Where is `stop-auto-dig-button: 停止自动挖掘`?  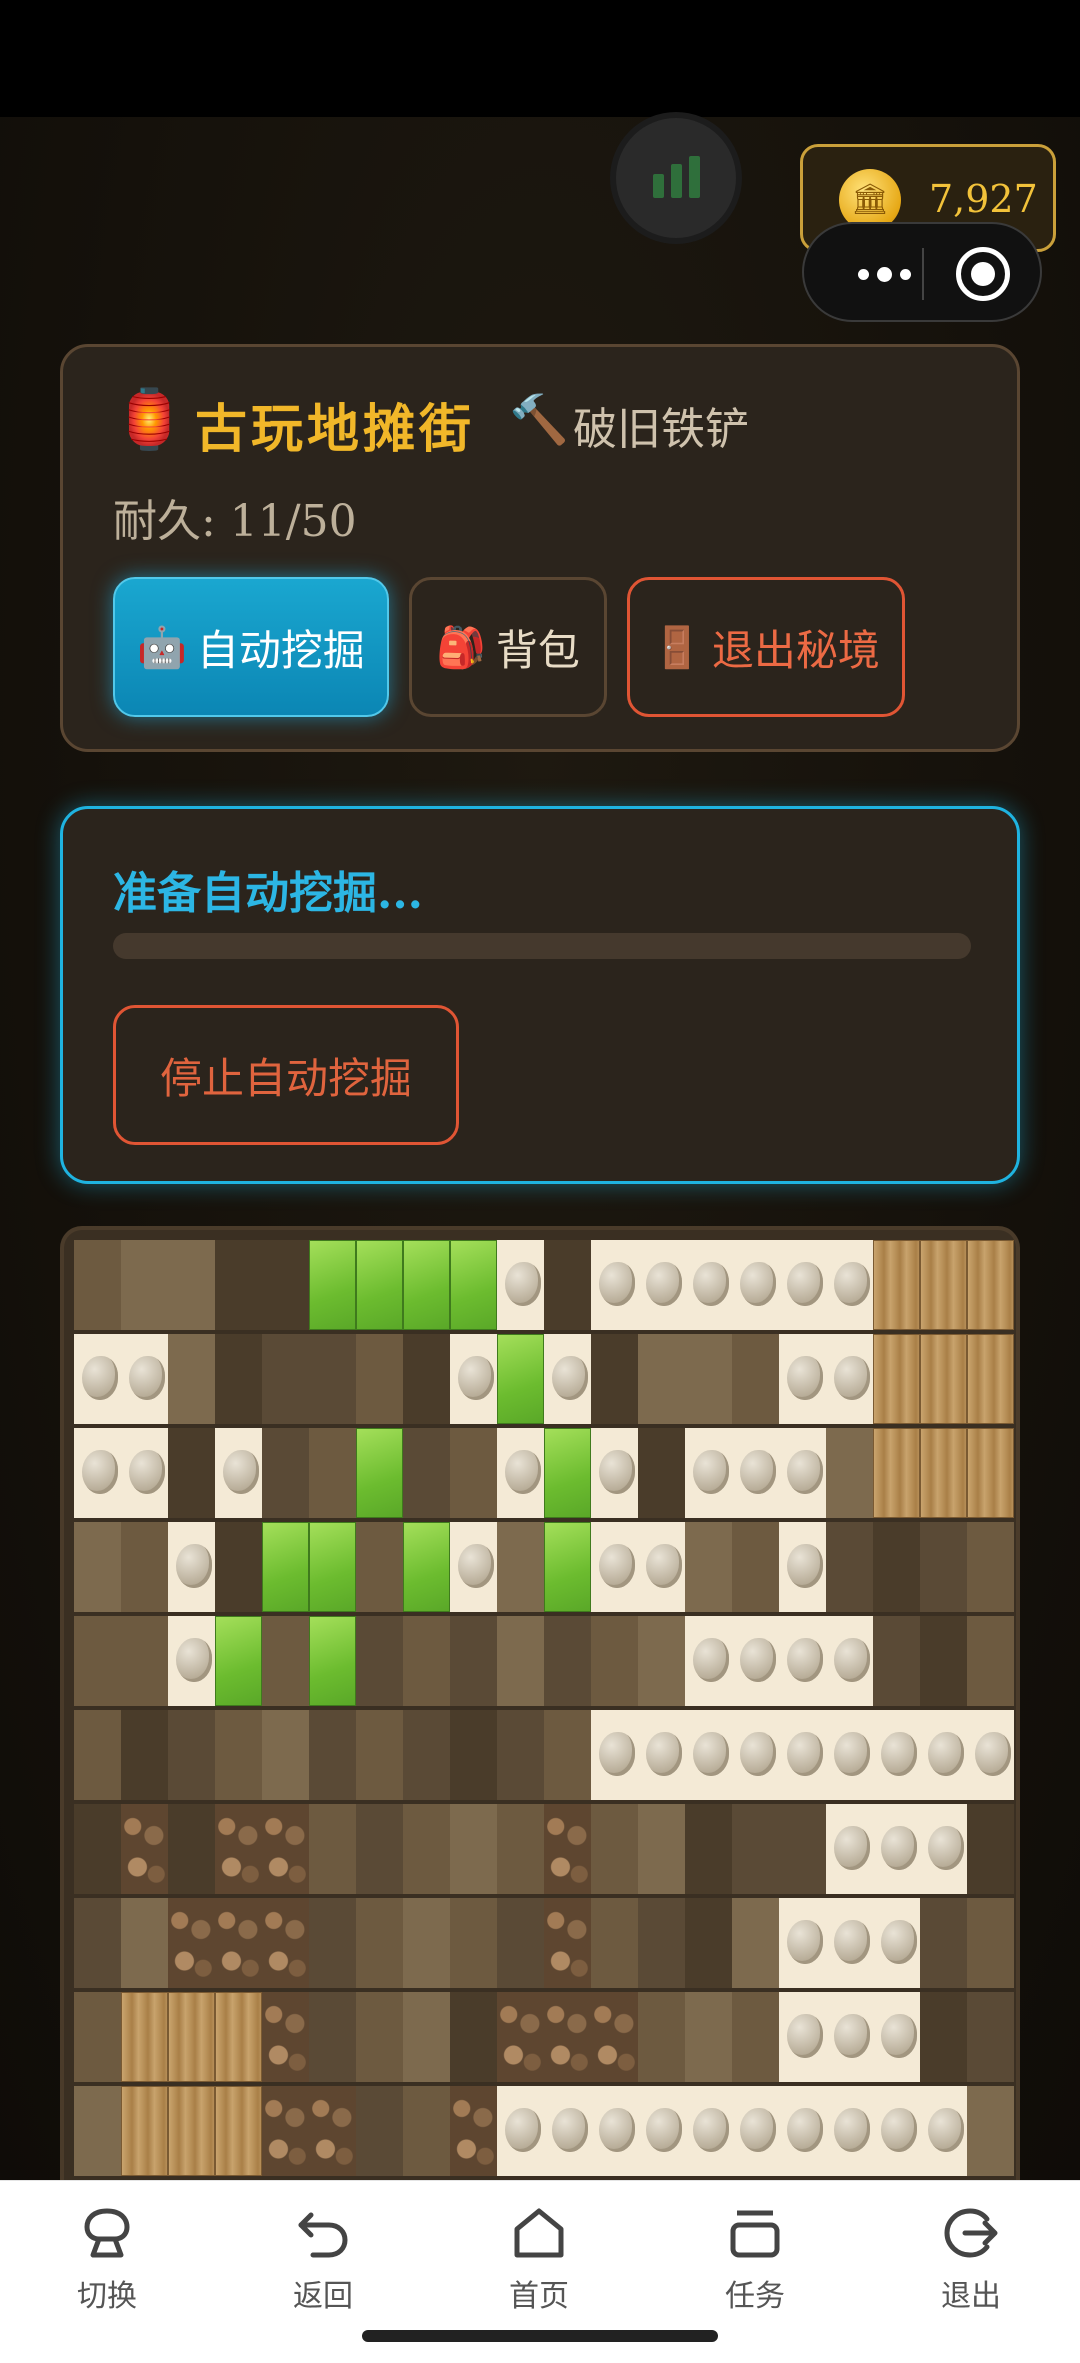
stop-auto-dig-button: 停止自动挖掘 is located at coordinates (286, 1075).